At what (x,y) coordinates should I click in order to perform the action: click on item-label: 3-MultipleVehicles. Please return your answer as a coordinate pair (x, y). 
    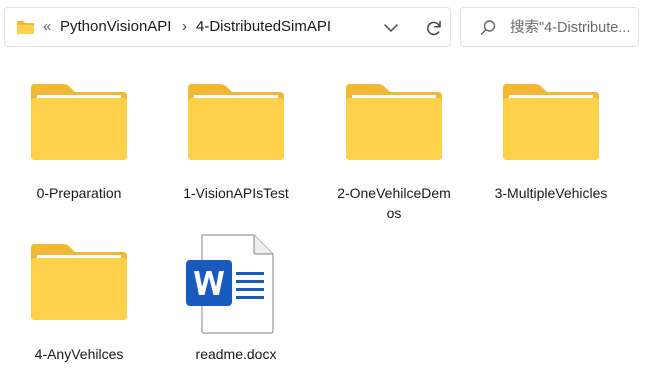
    Looking at the image, I should click on (551, 193).